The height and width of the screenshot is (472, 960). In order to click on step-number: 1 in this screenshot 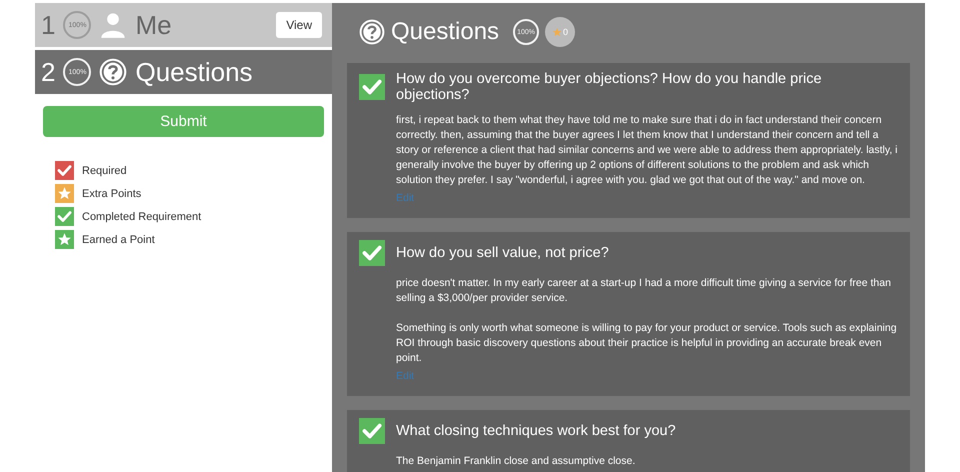, I will do `click(48, 25)`.